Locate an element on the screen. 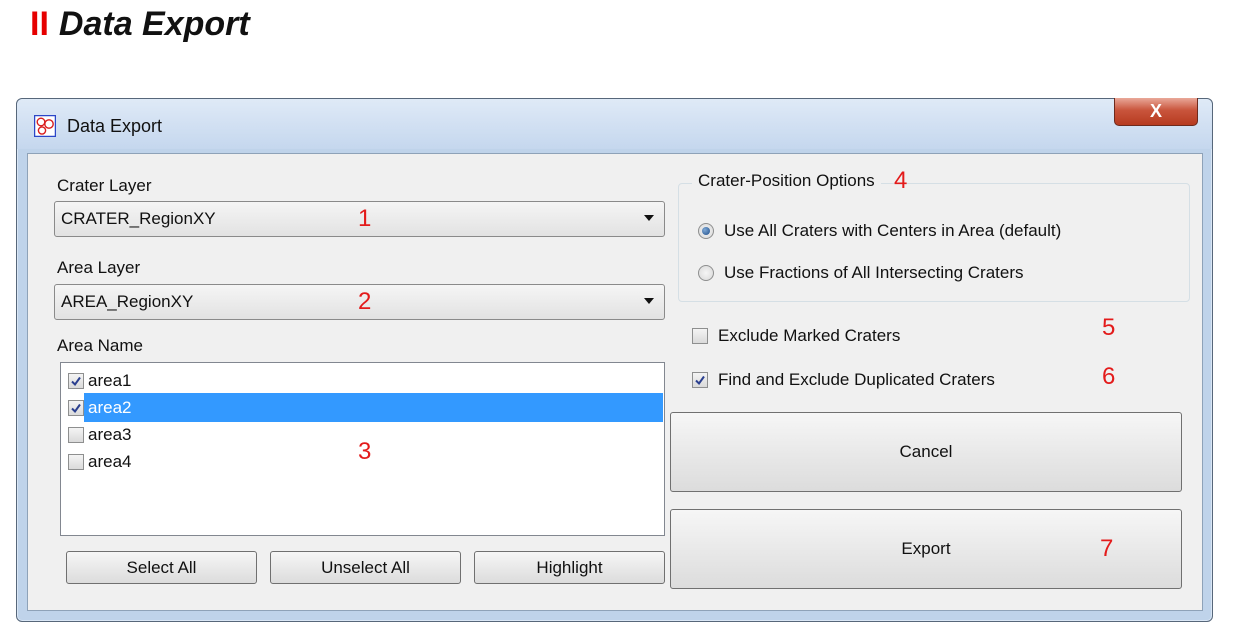 Image resolution: width=1235 pixels, height=633 pixels. page-heading: II Data Export is located at coordinates (140, 24).